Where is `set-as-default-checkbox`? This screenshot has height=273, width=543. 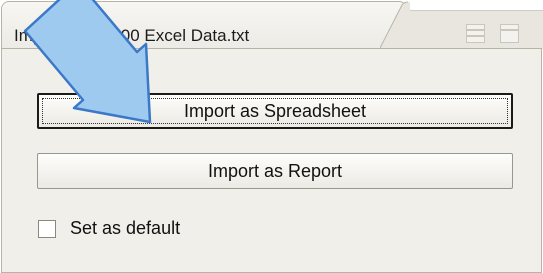 set-as-default-checkbox is located at coordinates (47, 228).